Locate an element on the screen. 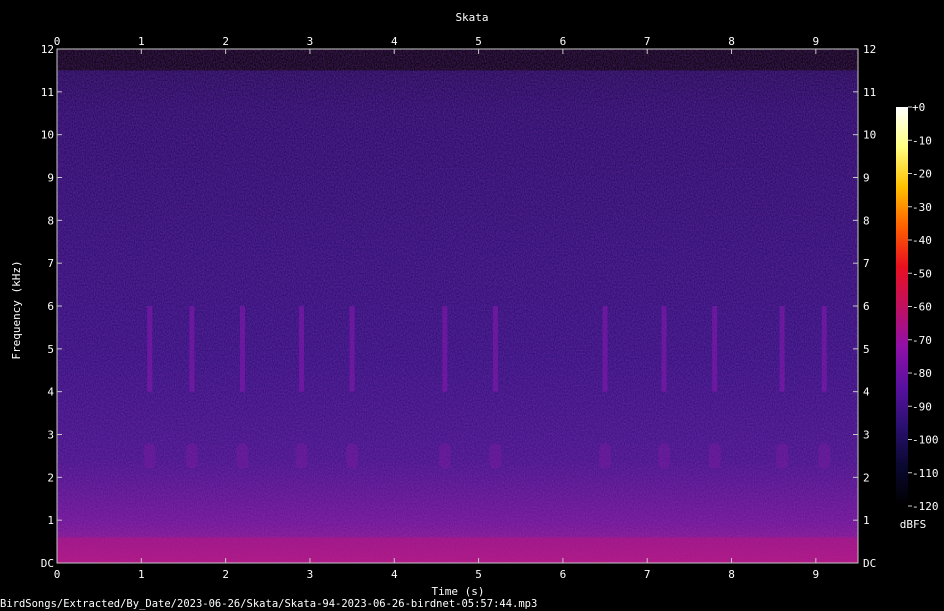 This screenshot has height=611, width=944. y-axis-label: Frequency (kHz) is located at coordinates (16, 309).